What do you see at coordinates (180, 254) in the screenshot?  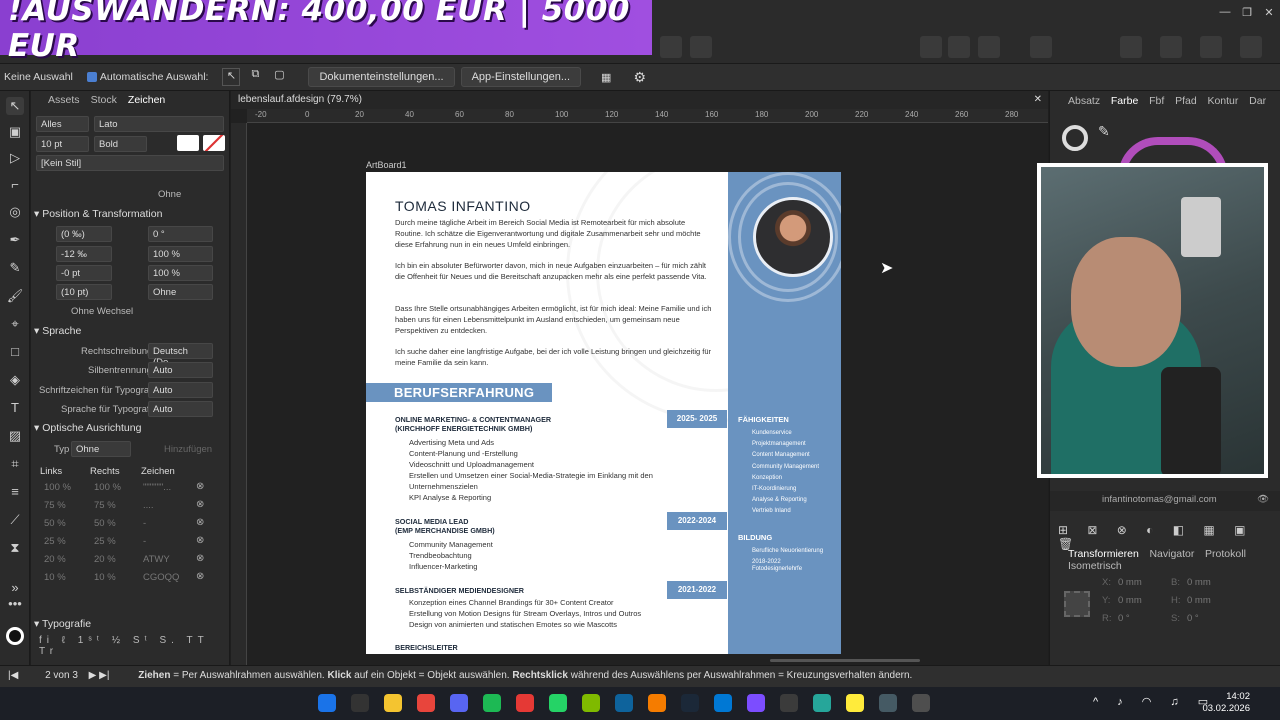 I see `horizontal-scale-field: 100 %` at bounding box center [180, 254].